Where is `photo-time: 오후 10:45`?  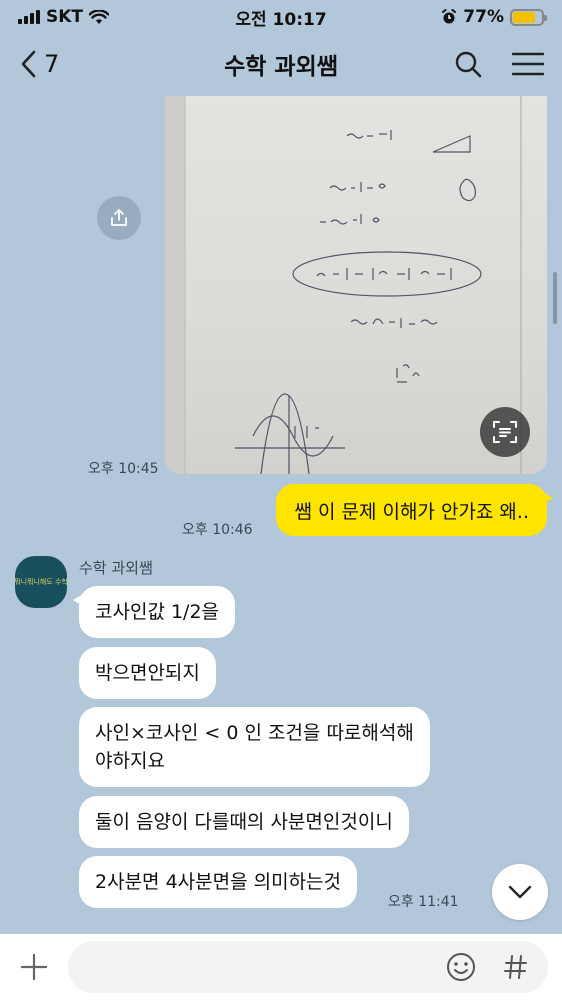 photo-time: 오후 10:45 is located at coordinates (123, 469).